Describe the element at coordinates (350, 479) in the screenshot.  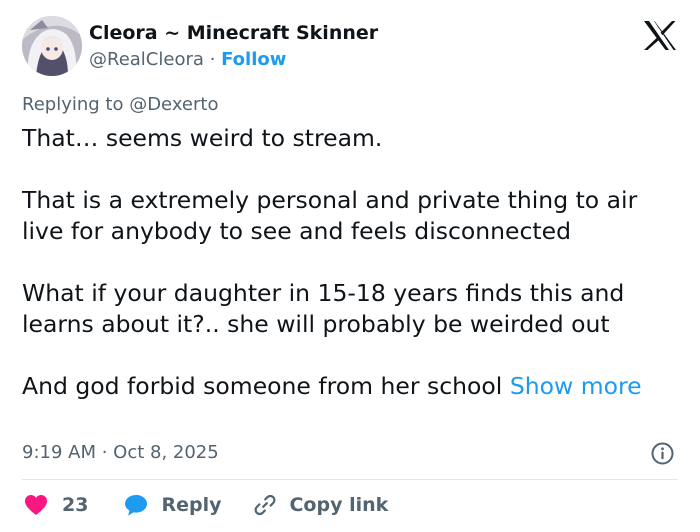
I see `divider` at that location.